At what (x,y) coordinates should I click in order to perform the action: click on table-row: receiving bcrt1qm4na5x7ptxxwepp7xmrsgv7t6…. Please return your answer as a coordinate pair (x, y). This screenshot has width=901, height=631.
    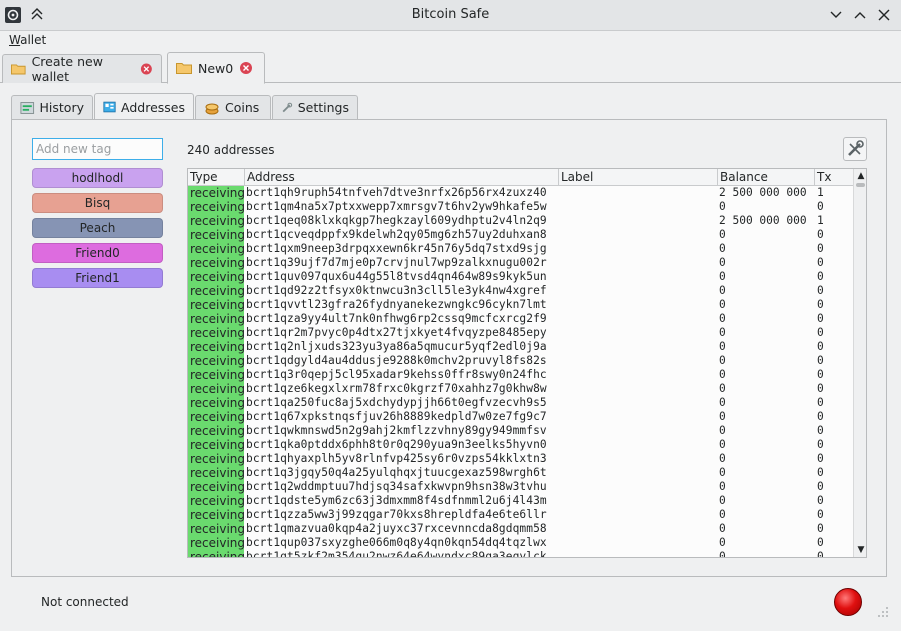
    Looking at the image, I should click on (520, 207).